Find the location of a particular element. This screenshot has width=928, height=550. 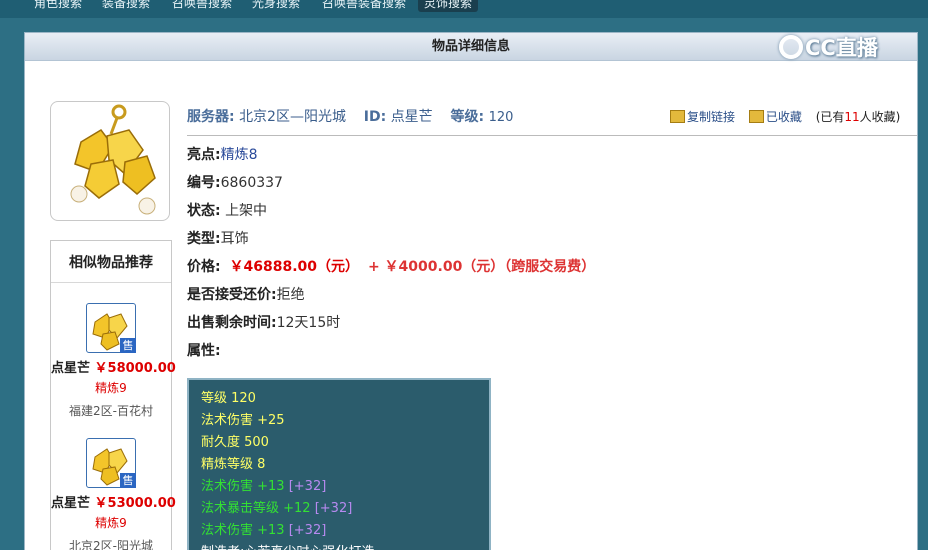

status-label: 状态: is located at coordinates (204, 211).